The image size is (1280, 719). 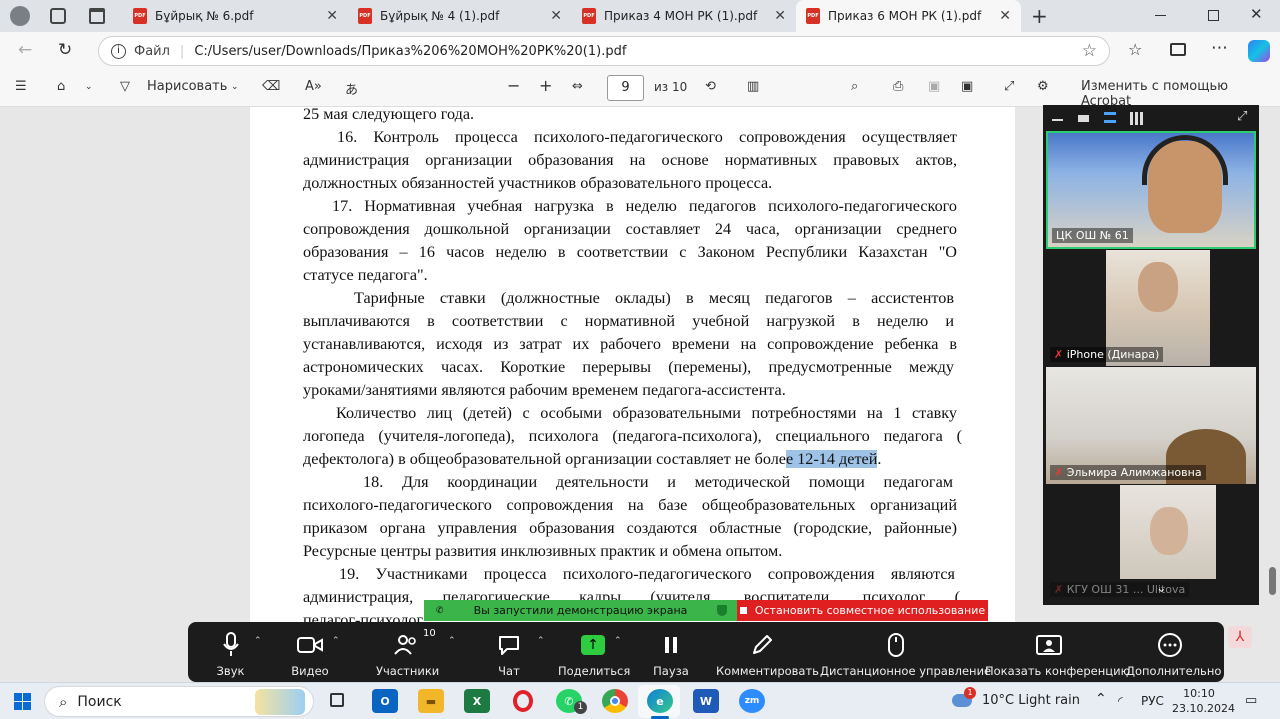 What do you see at coordinates (1009, 86) in the screenshot?
I see `fullscreen-icon: ⤢` at bounding box center [1009, 86].